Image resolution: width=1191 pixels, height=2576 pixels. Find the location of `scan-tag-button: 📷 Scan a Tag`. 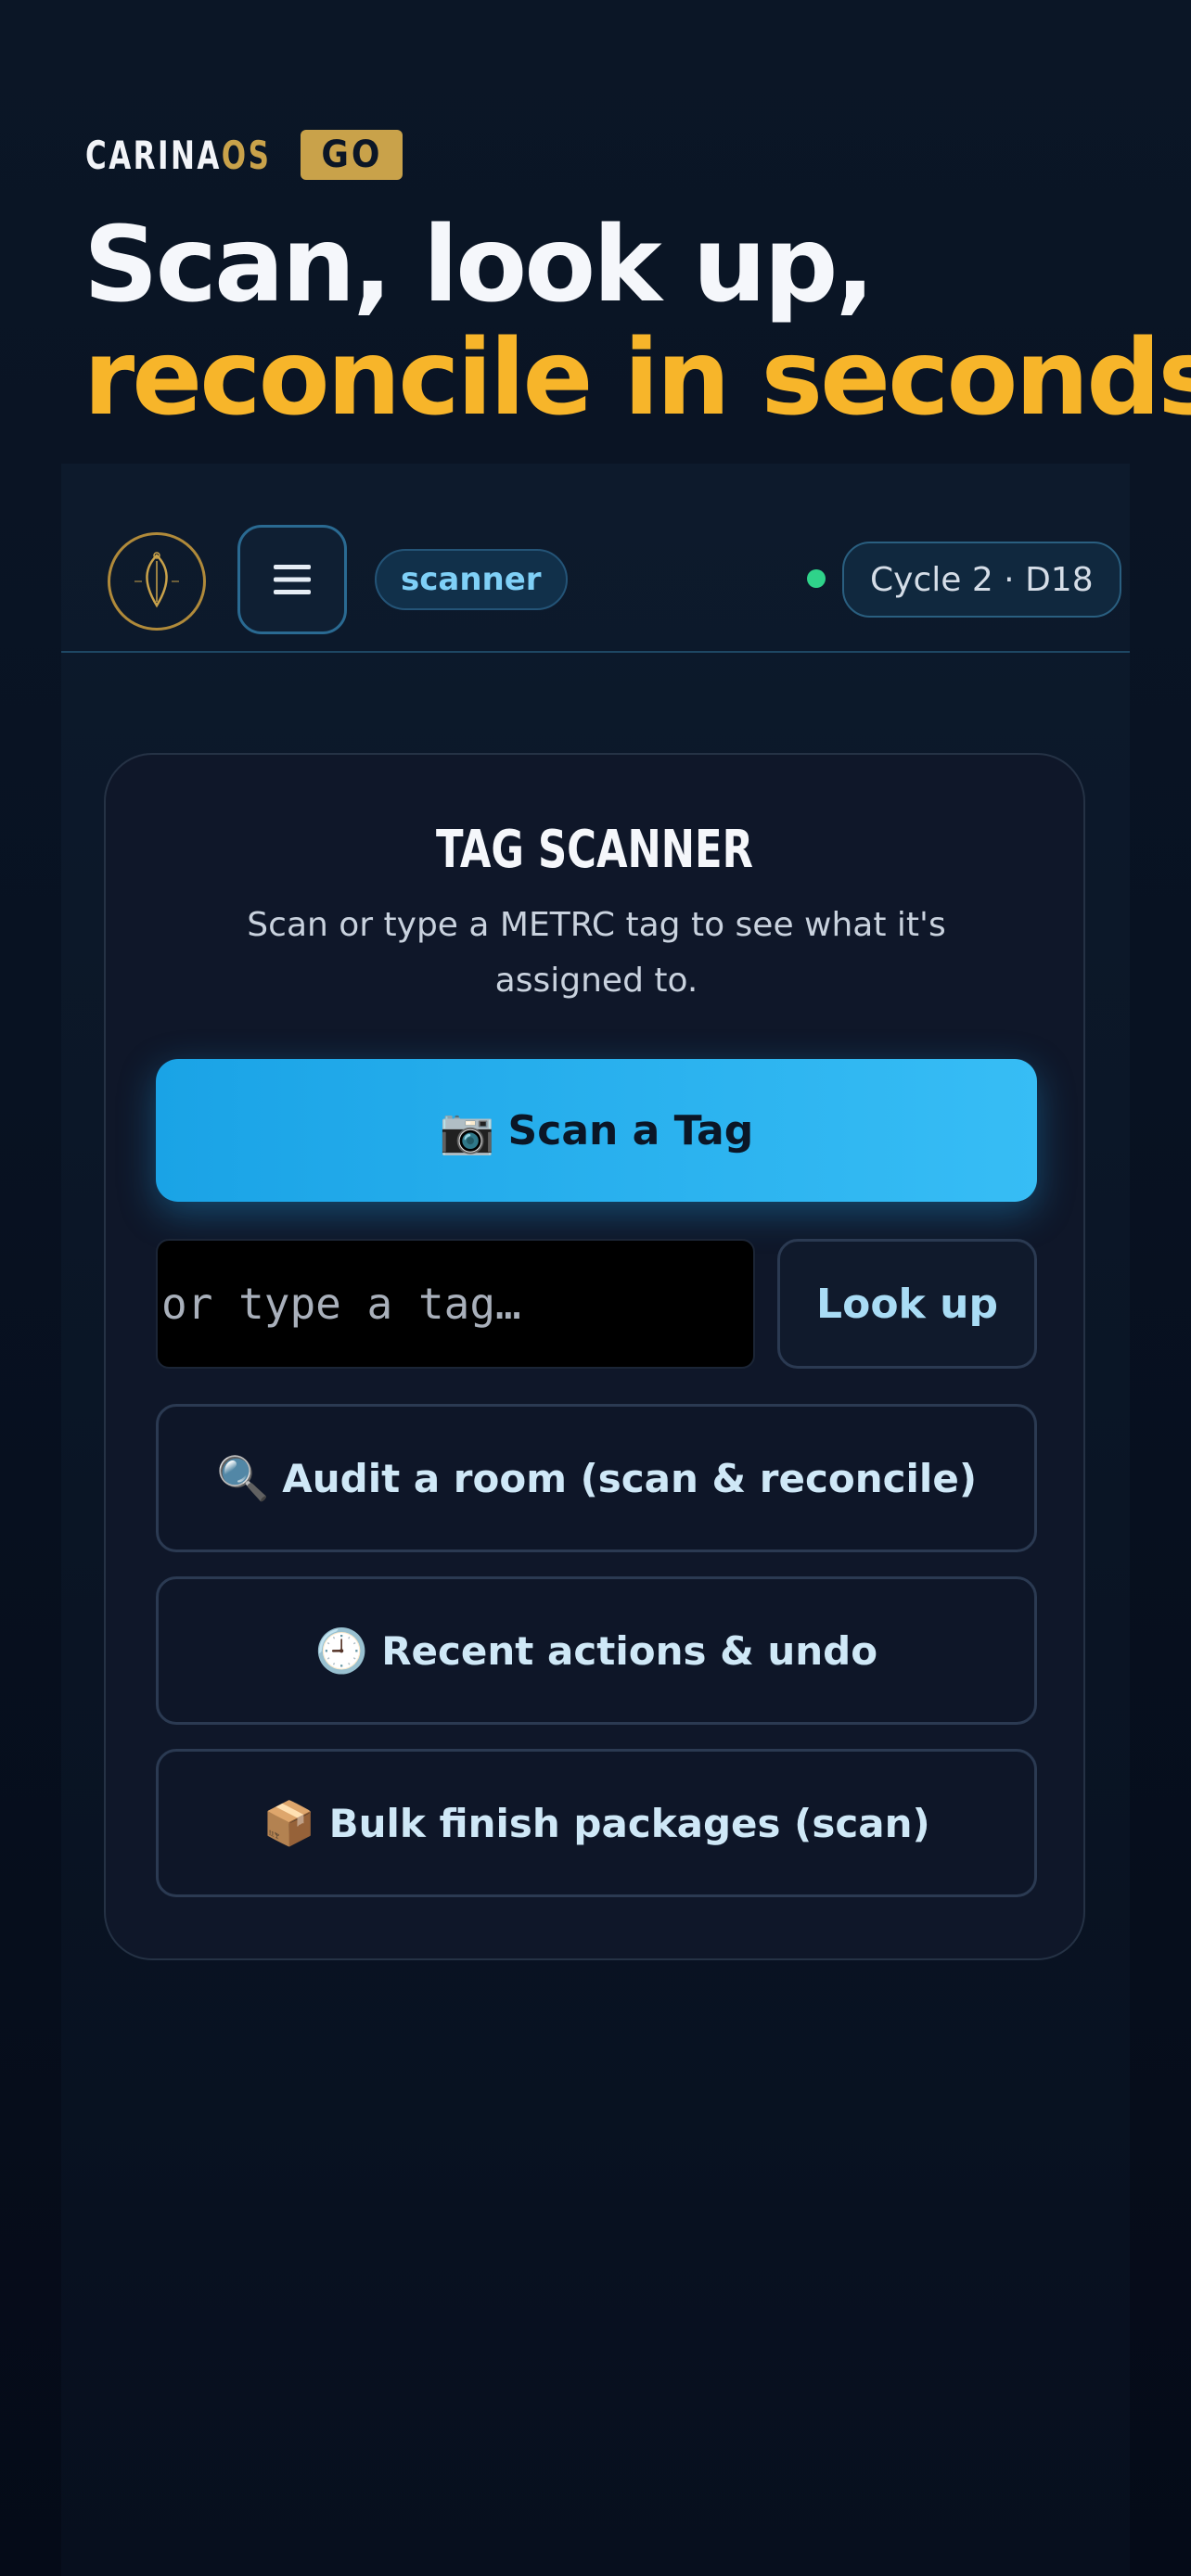

scan-tag-button: 📷 Scan a Tag is located at coordinates (597, 1130).